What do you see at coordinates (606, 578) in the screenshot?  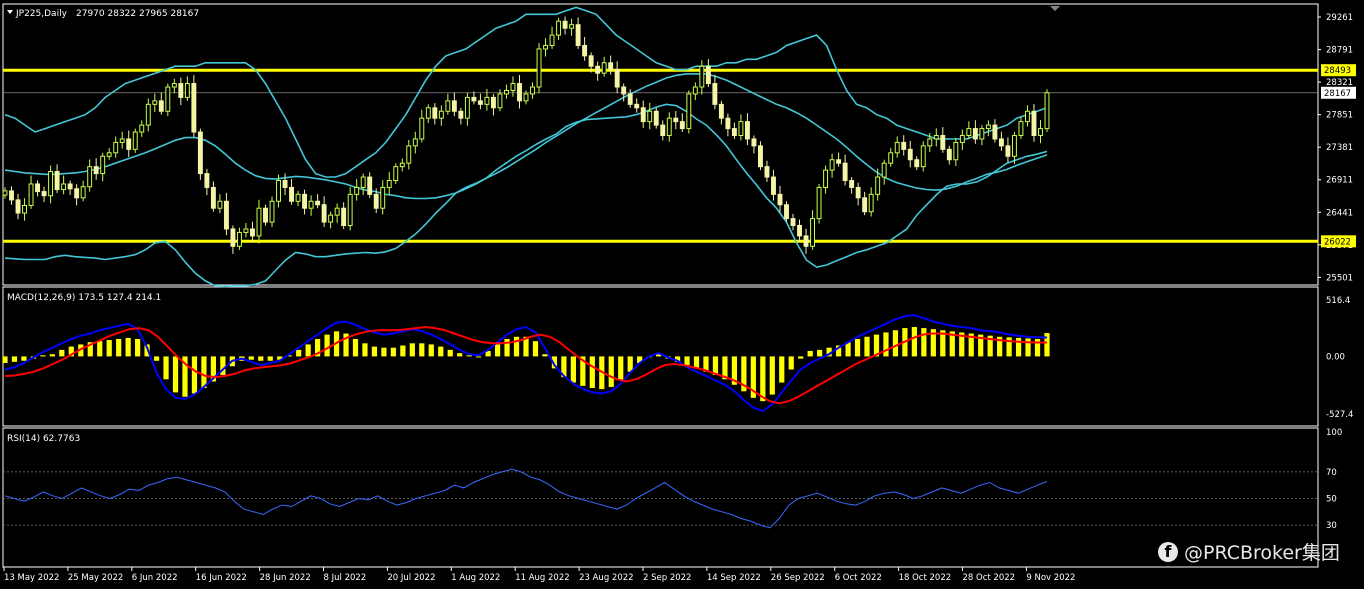 I see `date-tick-label: 23 Aug 2022` at bounding box center [606, 578].